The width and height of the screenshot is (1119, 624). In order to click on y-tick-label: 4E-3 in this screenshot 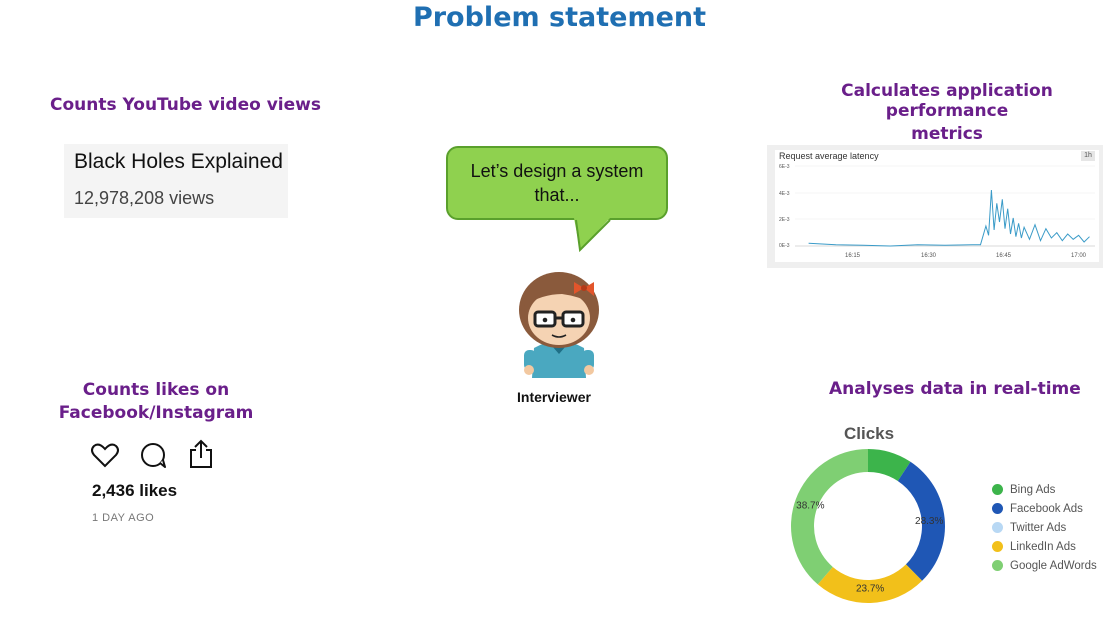, I will do `click(784, 194)`.